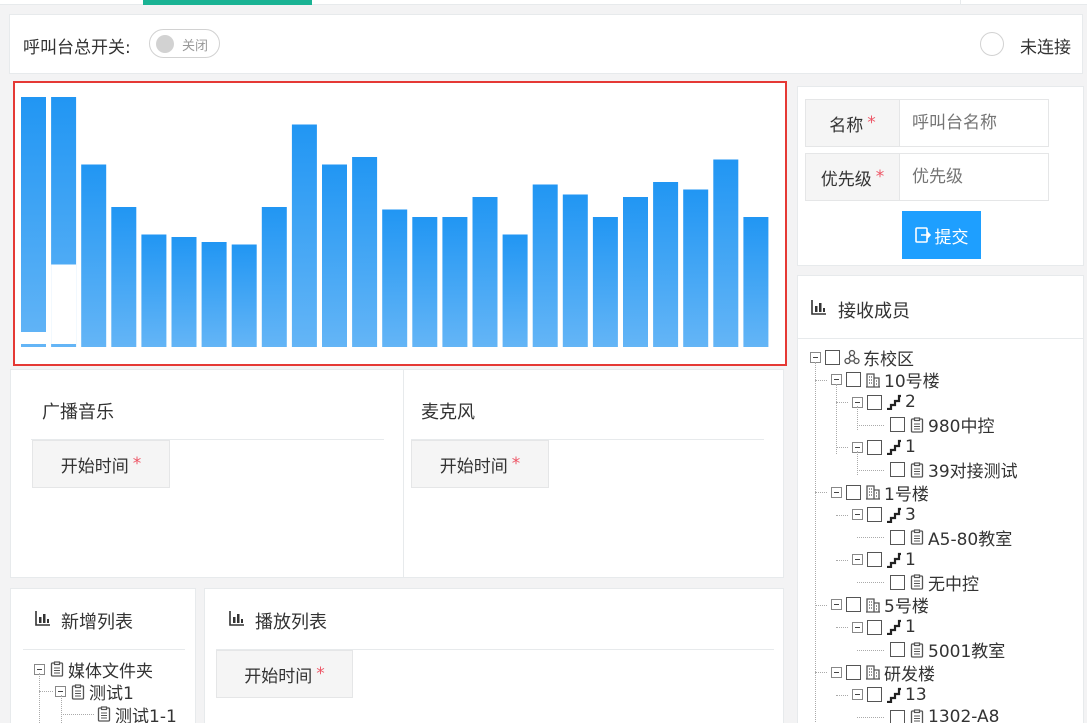 This screenshot has height=723, width=1087. What do you see at coordinates (960, 2) in the screenshot?
I see `tab-divider` at bounding box center [960, 2].